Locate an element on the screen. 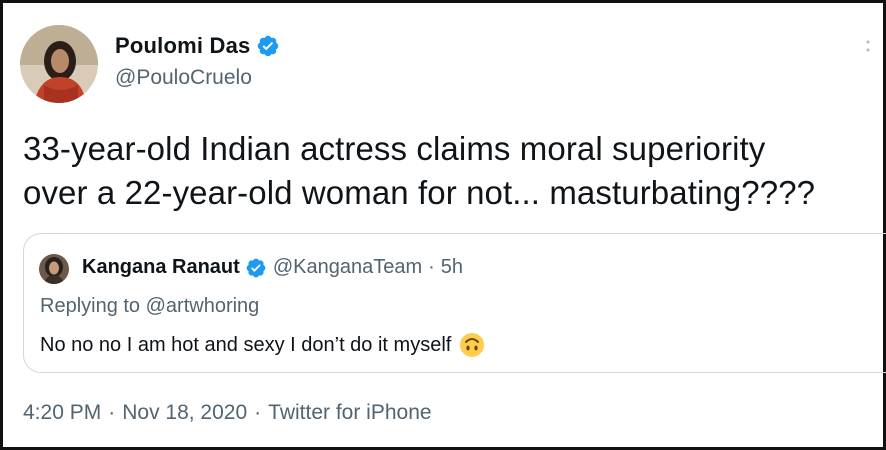 This screenshot has width=886, height=450. quote-header: Kangana Ranaut @KanganaTeam · 5h is located at coordinates (272, 267).